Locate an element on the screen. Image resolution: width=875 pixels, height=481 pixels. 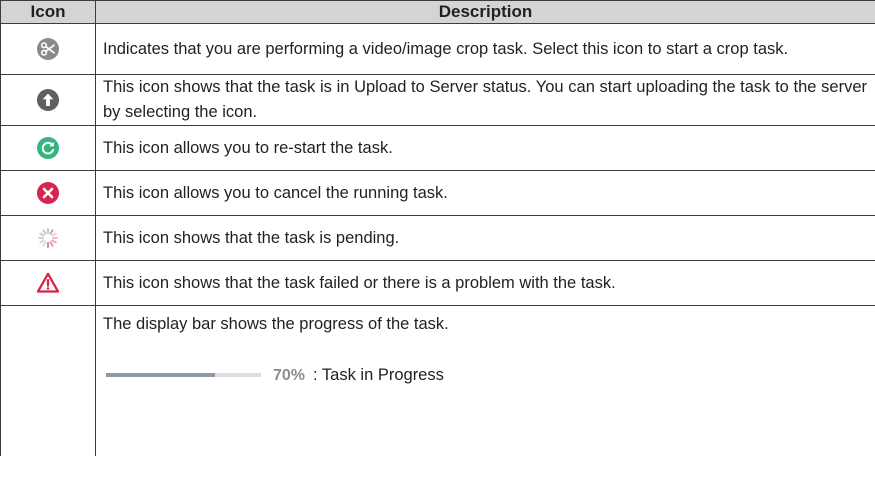
pending-spinner-icon is located at coordinates (48, 238).